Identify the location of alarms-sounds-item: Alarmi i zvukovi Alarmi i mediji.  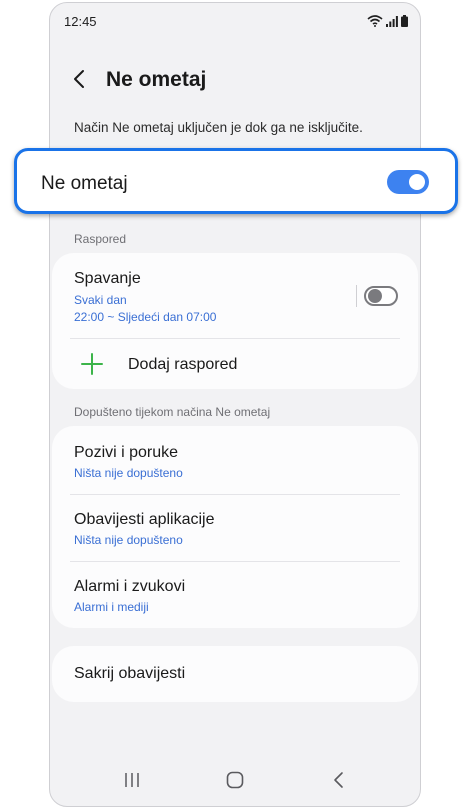
(235, 595).